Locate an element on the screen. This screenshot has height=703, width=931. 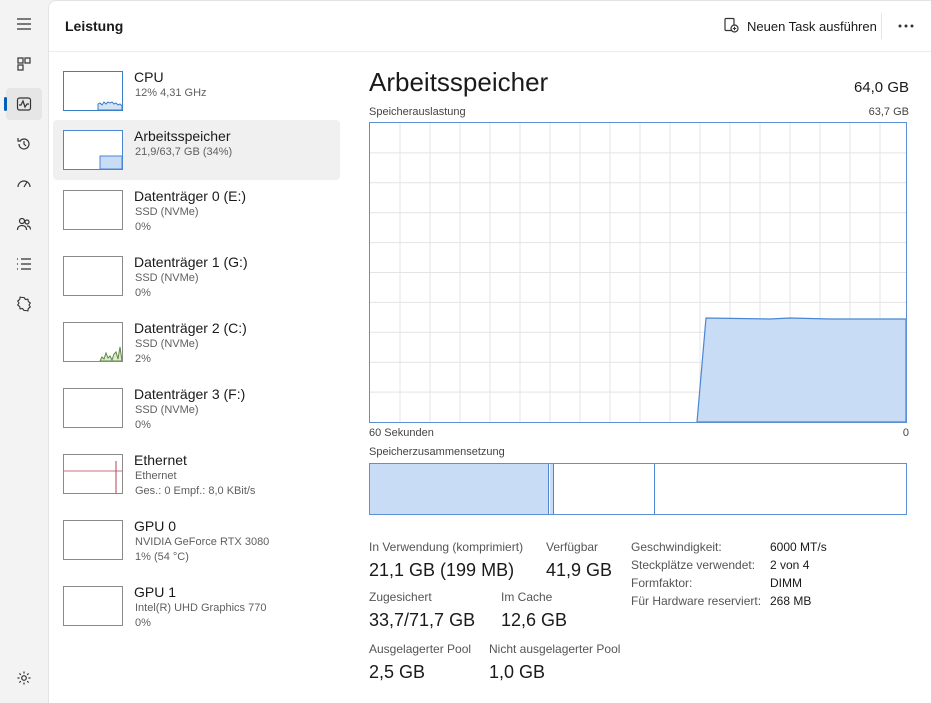
header-separator is located at coordinates (881, 26).